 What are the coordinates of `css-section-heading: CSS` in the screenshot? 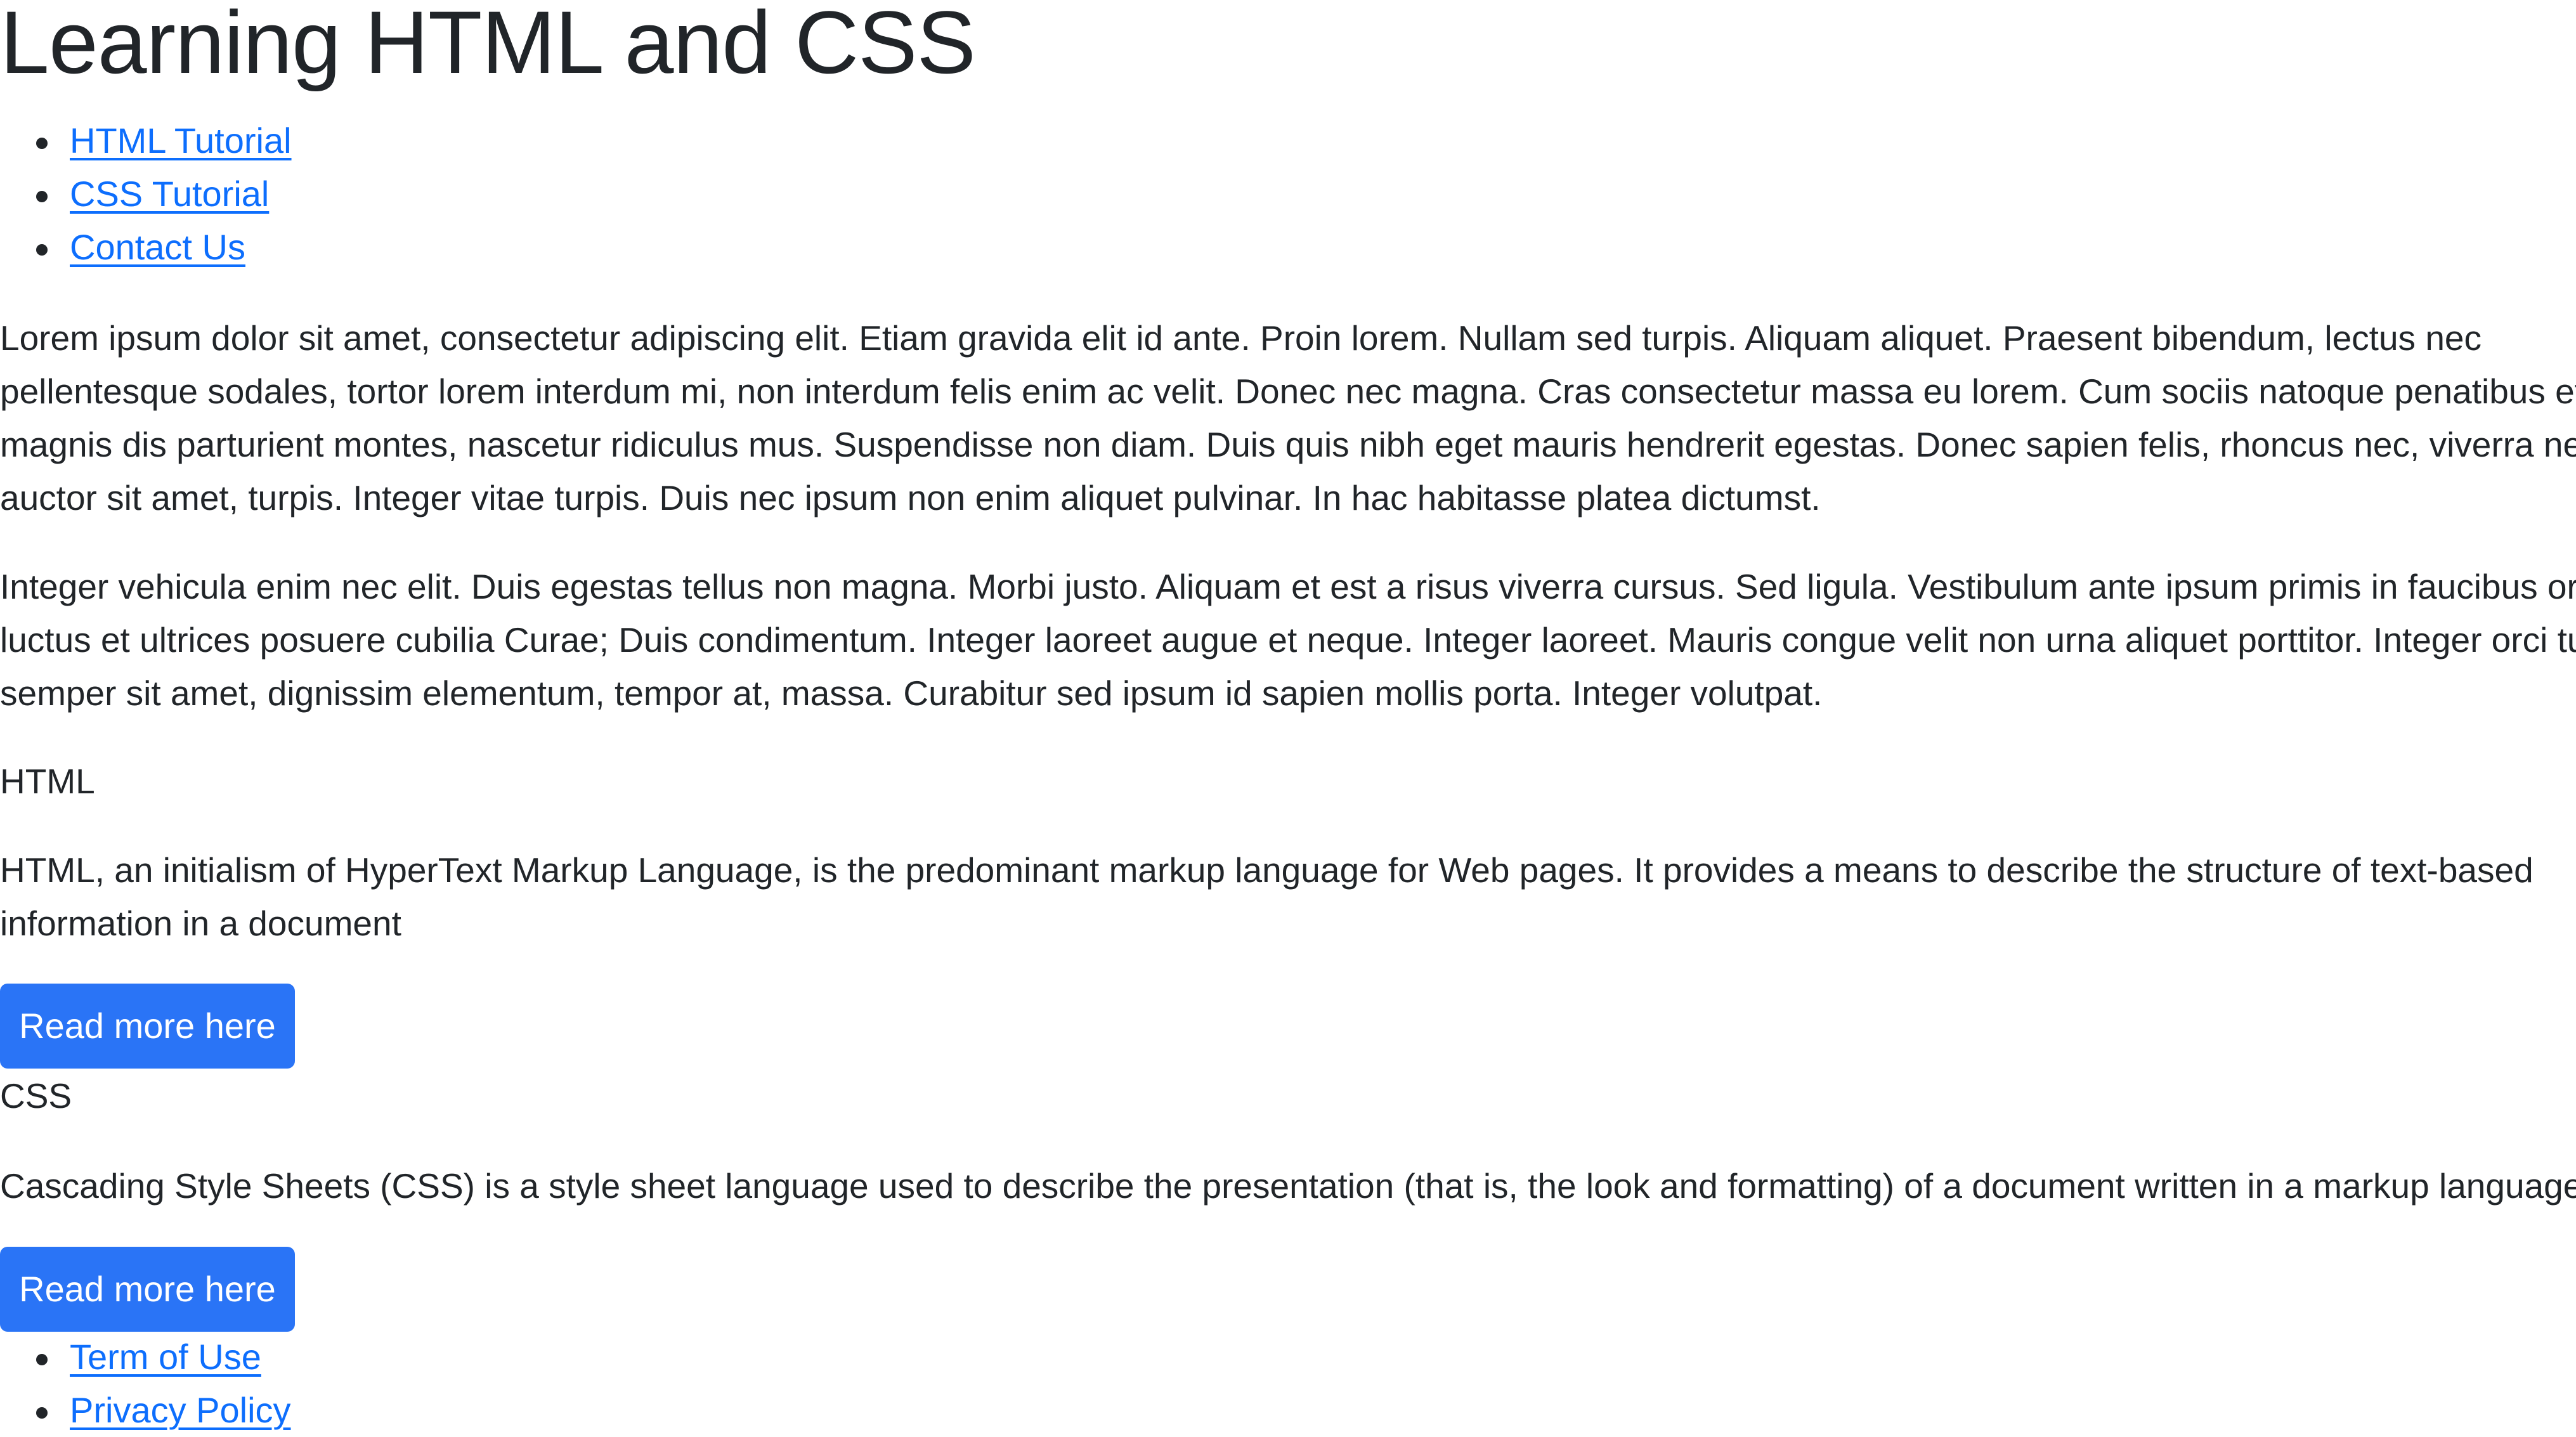 It's located at (36, 1095).